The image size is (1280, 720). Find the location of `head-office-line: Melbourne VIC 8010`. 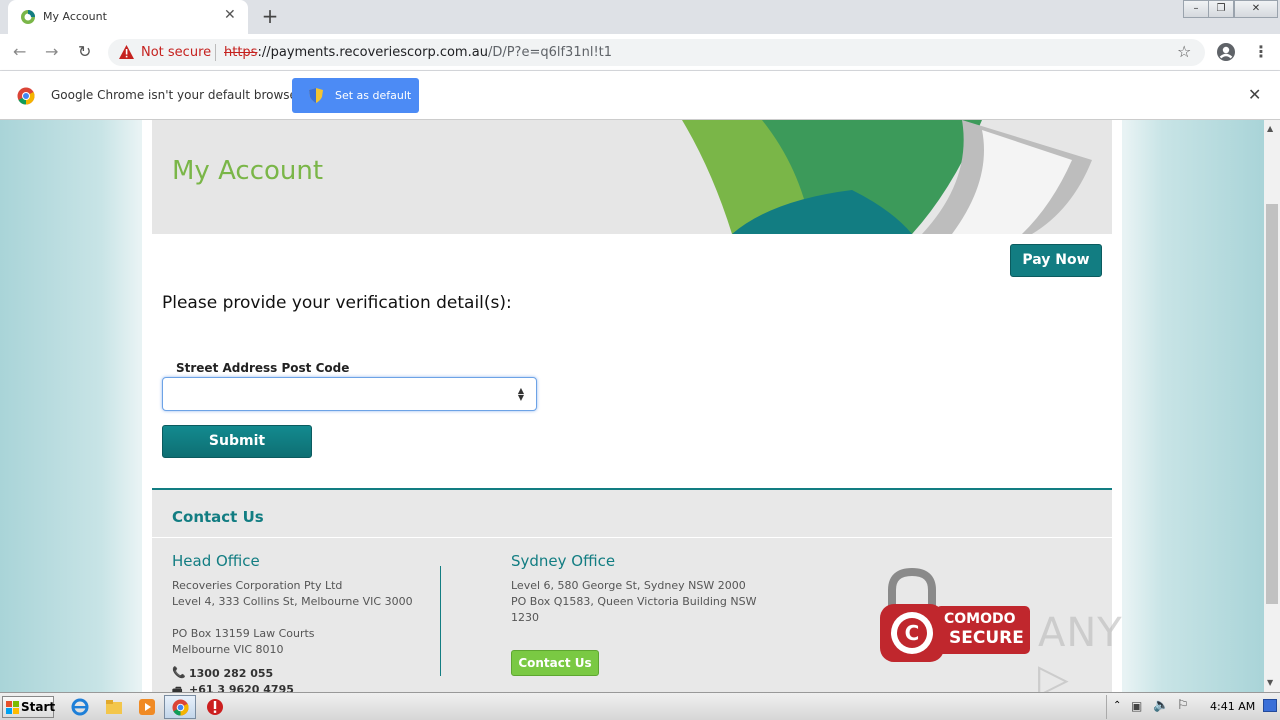

head-office-line: Melbourne VIC 8010 is located at coordinates (228, 649).